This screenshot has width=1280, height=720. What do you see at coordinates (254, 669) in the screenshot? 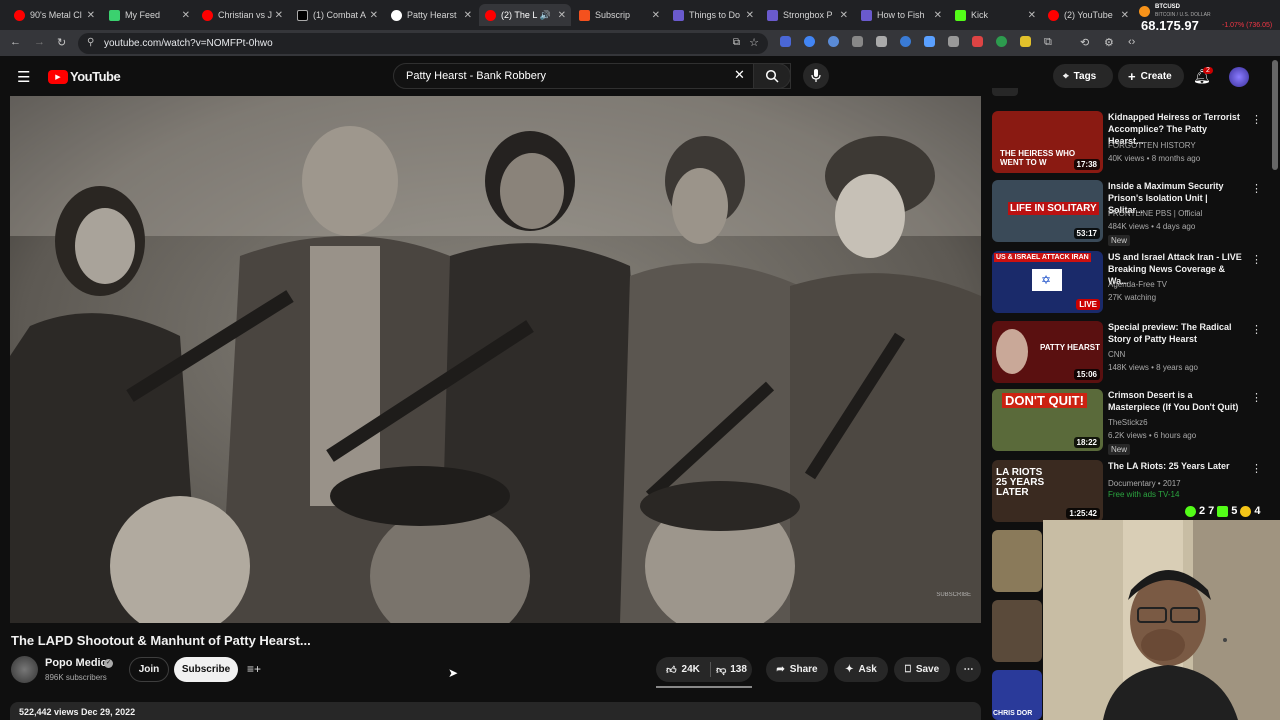
I see `playlist-add-icon: ≡+` at bounding box center [254, 669].